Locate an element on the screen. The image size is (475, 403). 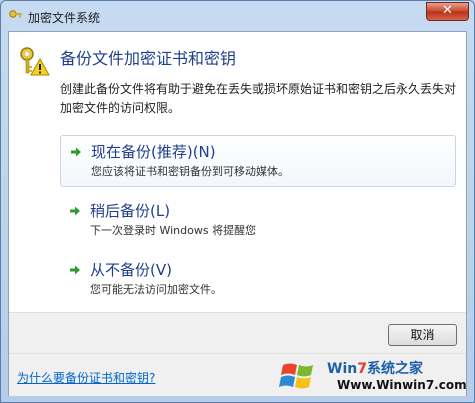
watermark-brand: Win7系统之家 is located at coordinates (375, 368).